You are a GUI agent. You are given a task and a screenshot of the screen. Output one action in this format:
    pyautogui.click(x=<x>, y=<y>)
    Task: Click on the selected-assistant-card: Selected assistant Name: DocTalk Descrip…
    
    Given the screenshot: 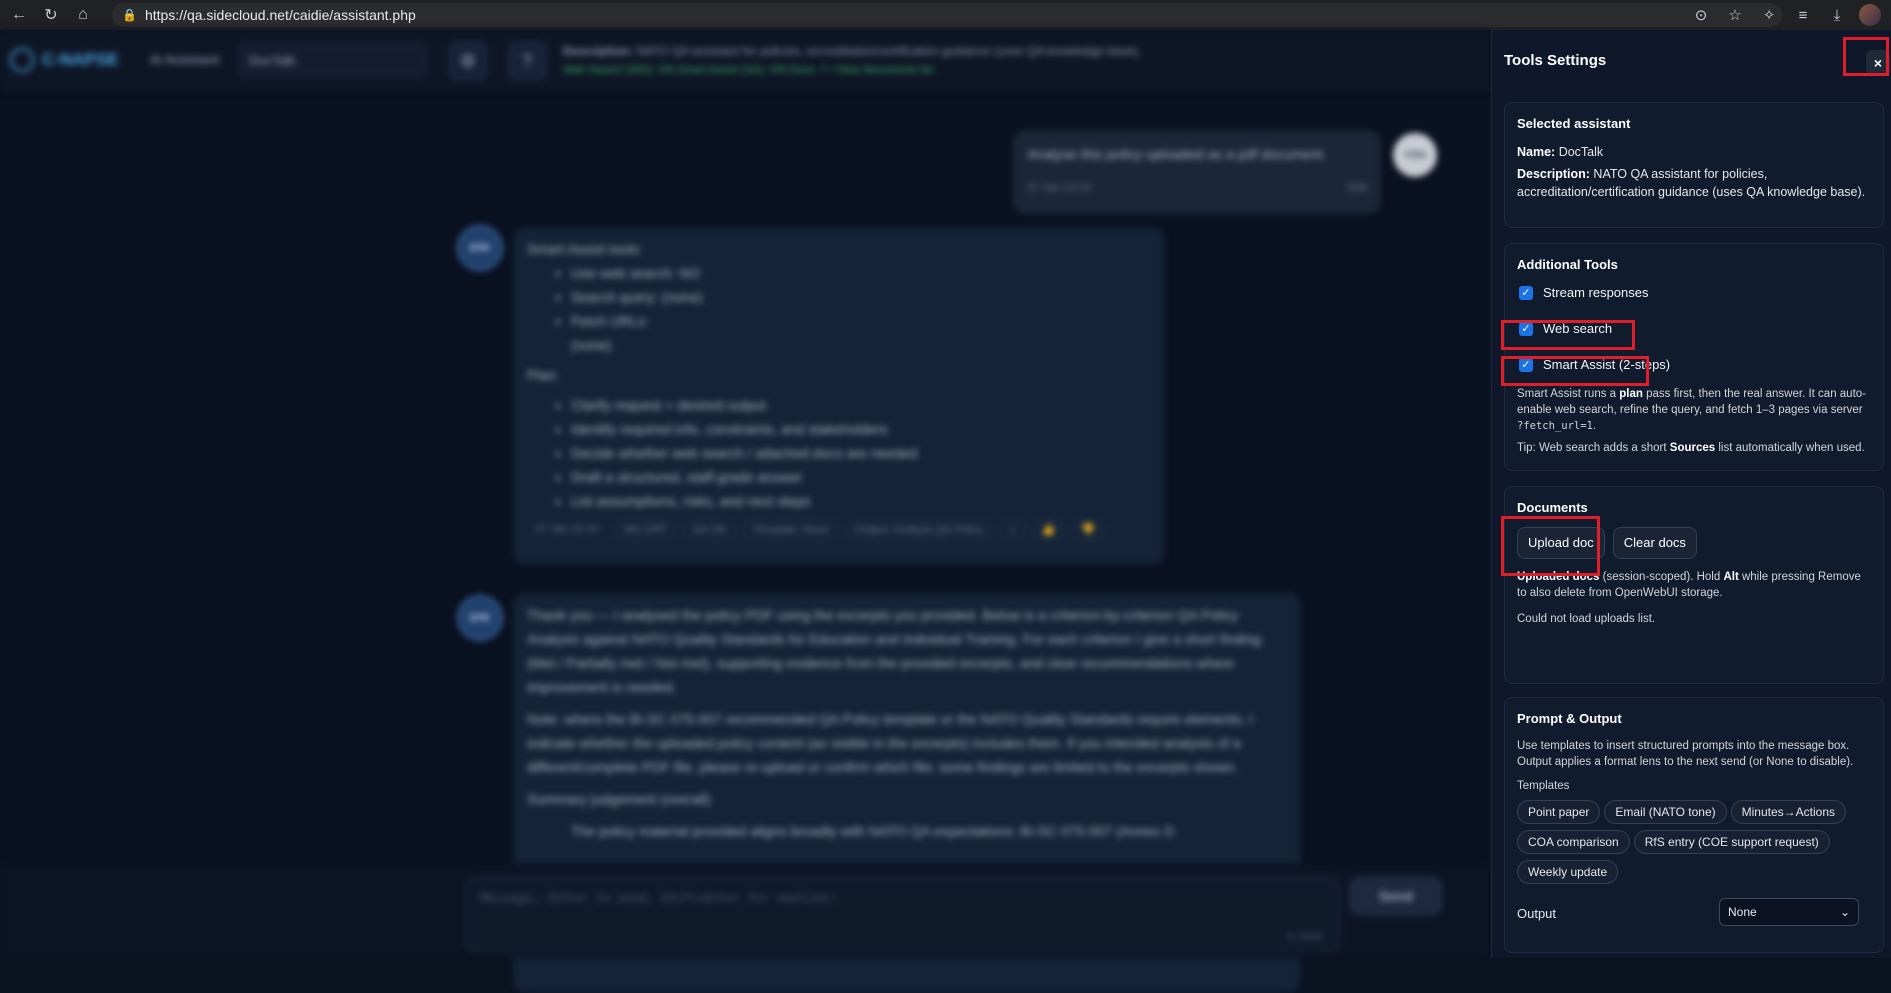 What is the action you would take?
    pyautogui.click(x=1694, y=165)
    